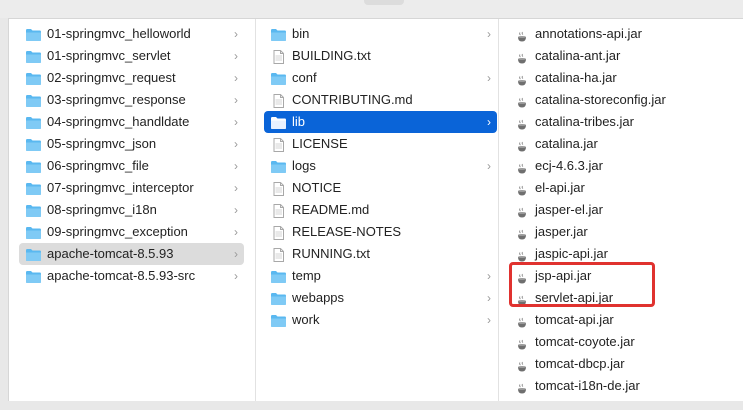  I want to click on folder-row: 09-springmvc_exception ›, so click(131, 232).